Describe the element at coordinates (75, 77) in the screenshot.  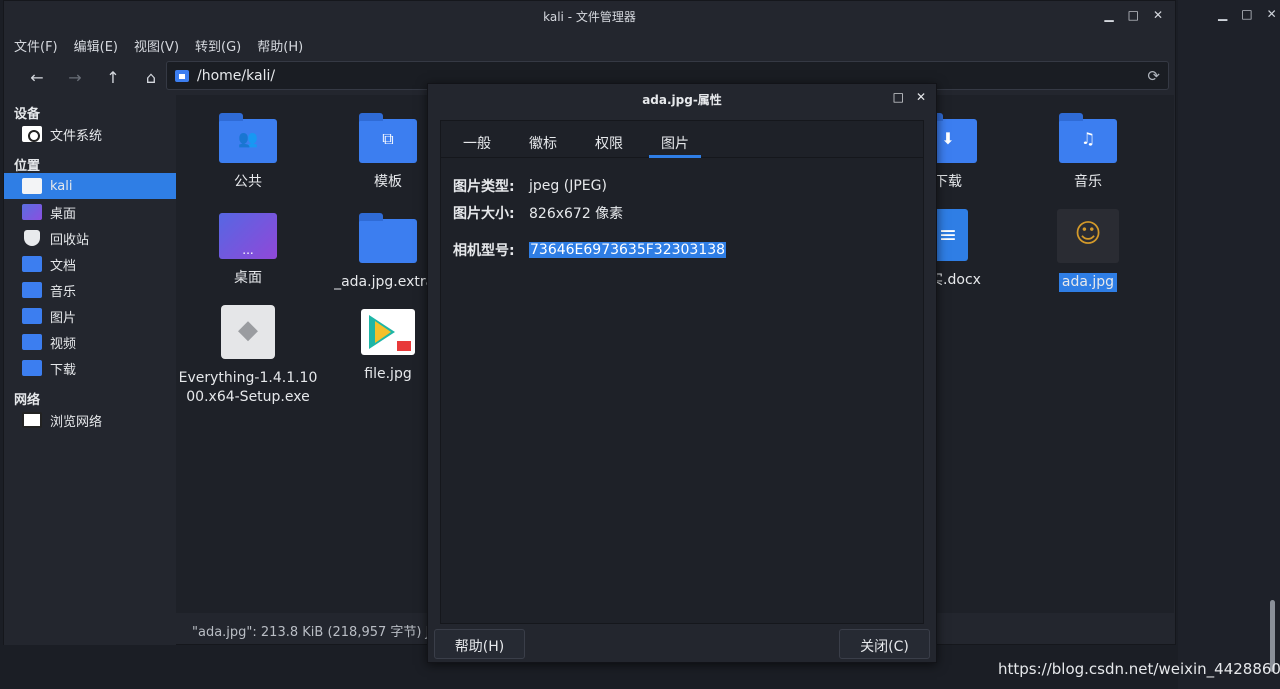
I see `forward-arrow-icon: →` at that location.